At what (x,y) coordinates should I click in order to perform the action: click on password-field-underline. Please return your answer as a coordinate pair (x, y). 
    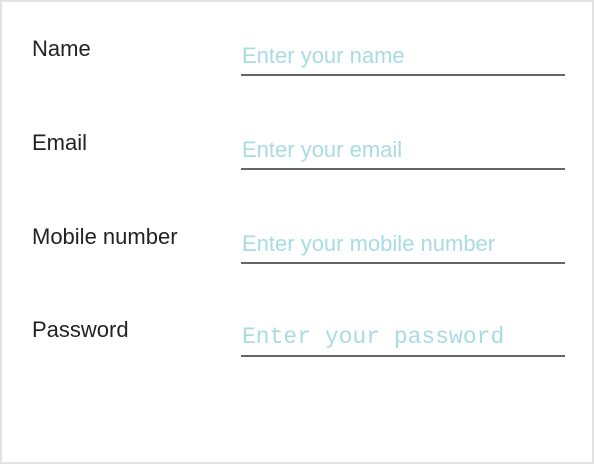
    Looking at the image, I should click on (403, 339).